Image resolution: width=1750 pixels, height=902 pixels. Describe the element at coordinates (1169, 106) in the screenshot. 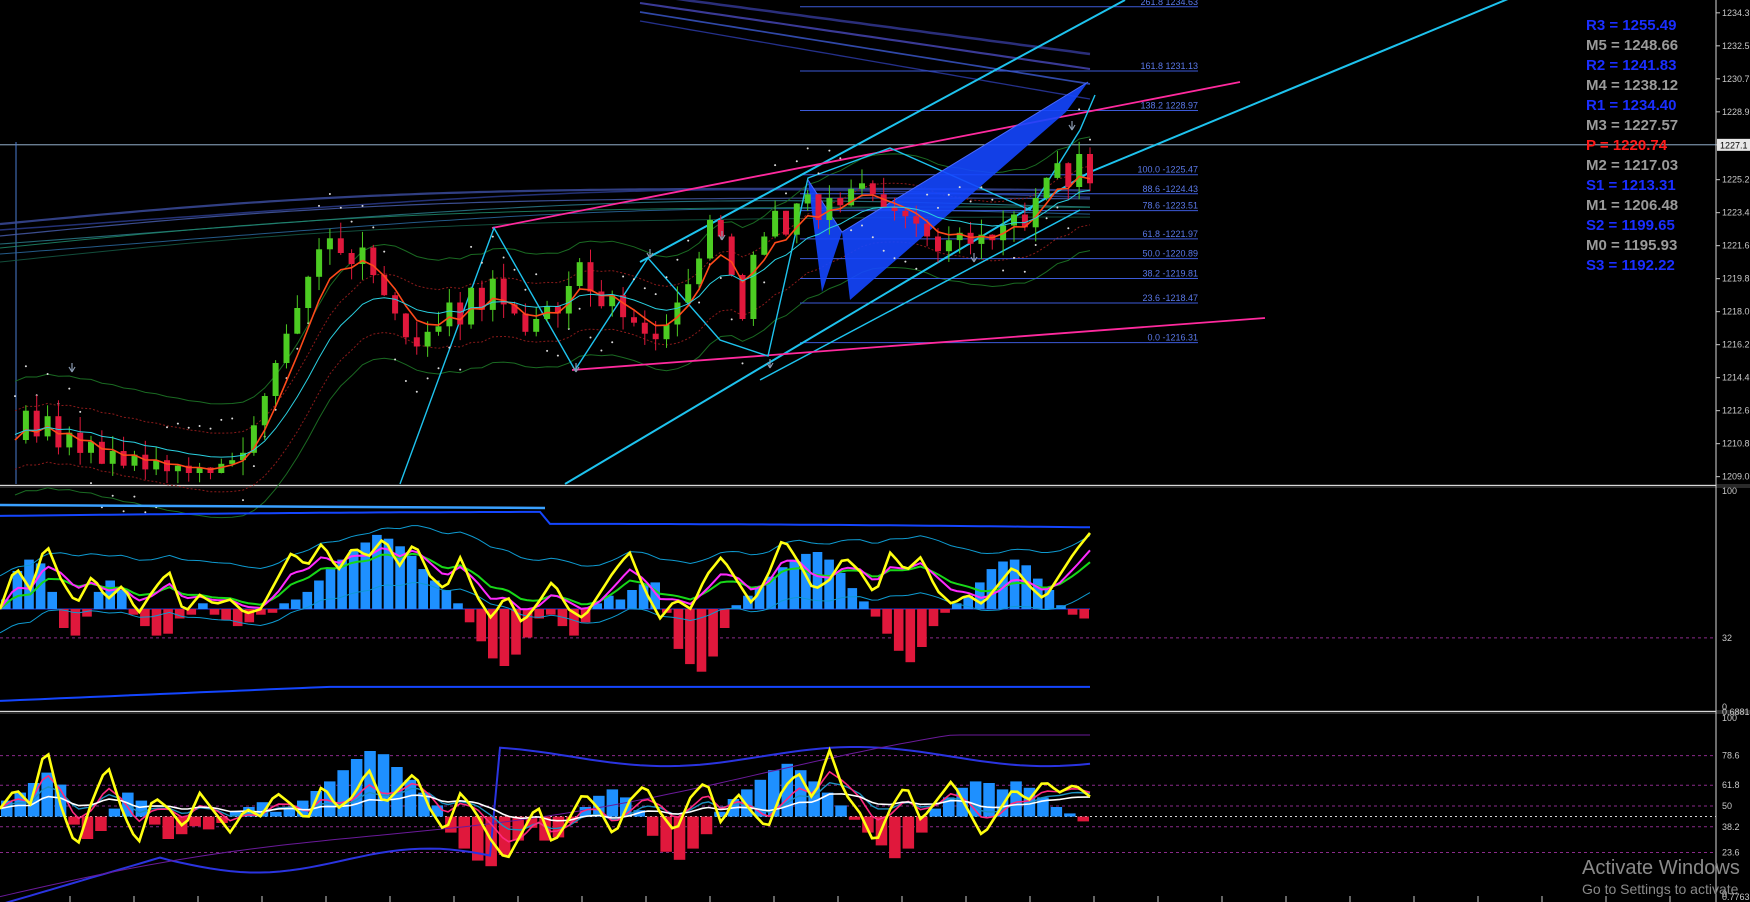

I see `fibonacci-level-label: 138.2 1228.97` at that location.